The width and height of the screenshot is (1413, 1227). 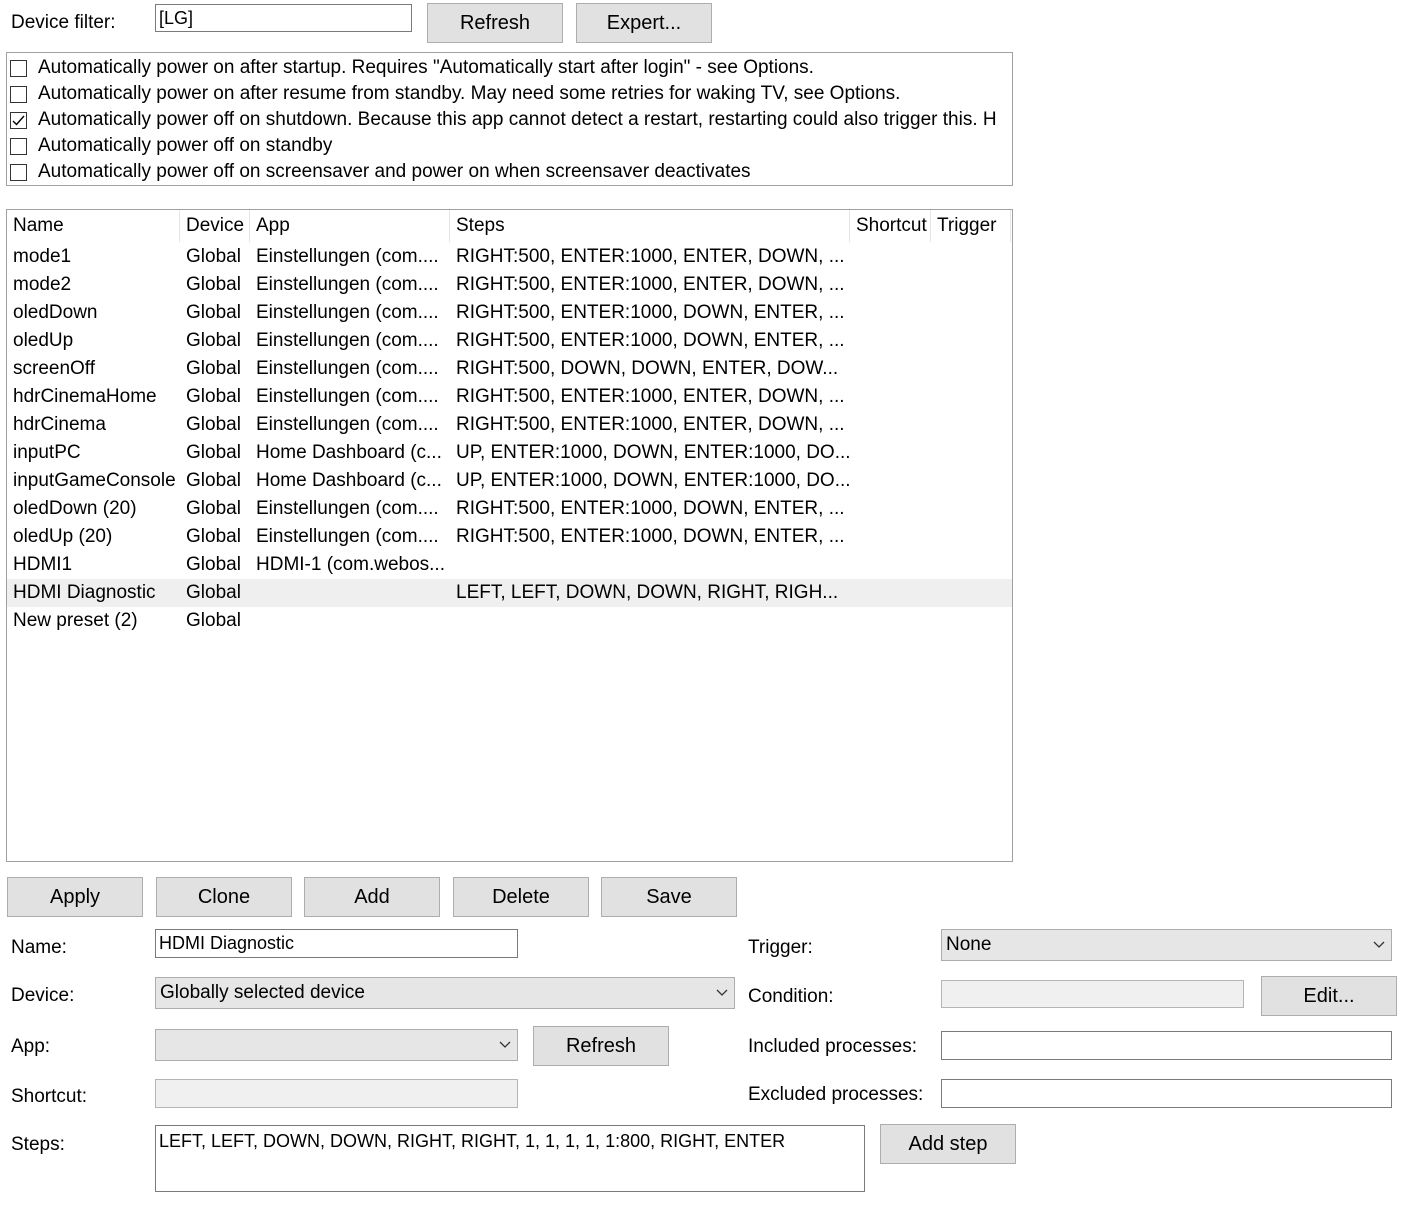 What do you see at coordinates (283, 18) in the screenshot?
I see `device-filter-input: [LG]` at bounding box center [283, 18].